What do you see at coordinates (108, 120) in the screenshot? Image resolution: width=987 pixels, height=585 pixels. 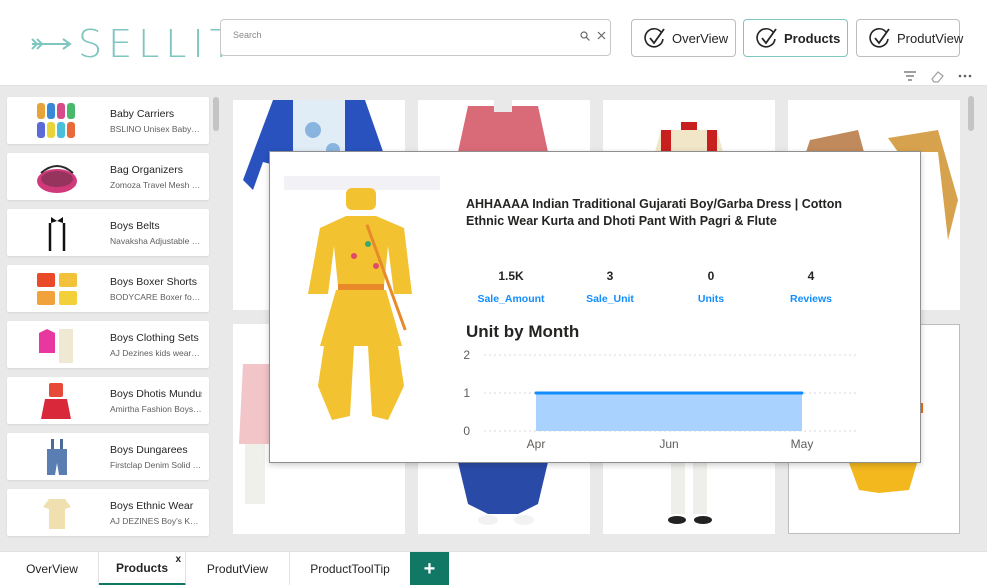 I see `category-item-baby-carriers: Baby Carriers BSLINO Unisex Baby Socks` at bounding box center [108, 120].